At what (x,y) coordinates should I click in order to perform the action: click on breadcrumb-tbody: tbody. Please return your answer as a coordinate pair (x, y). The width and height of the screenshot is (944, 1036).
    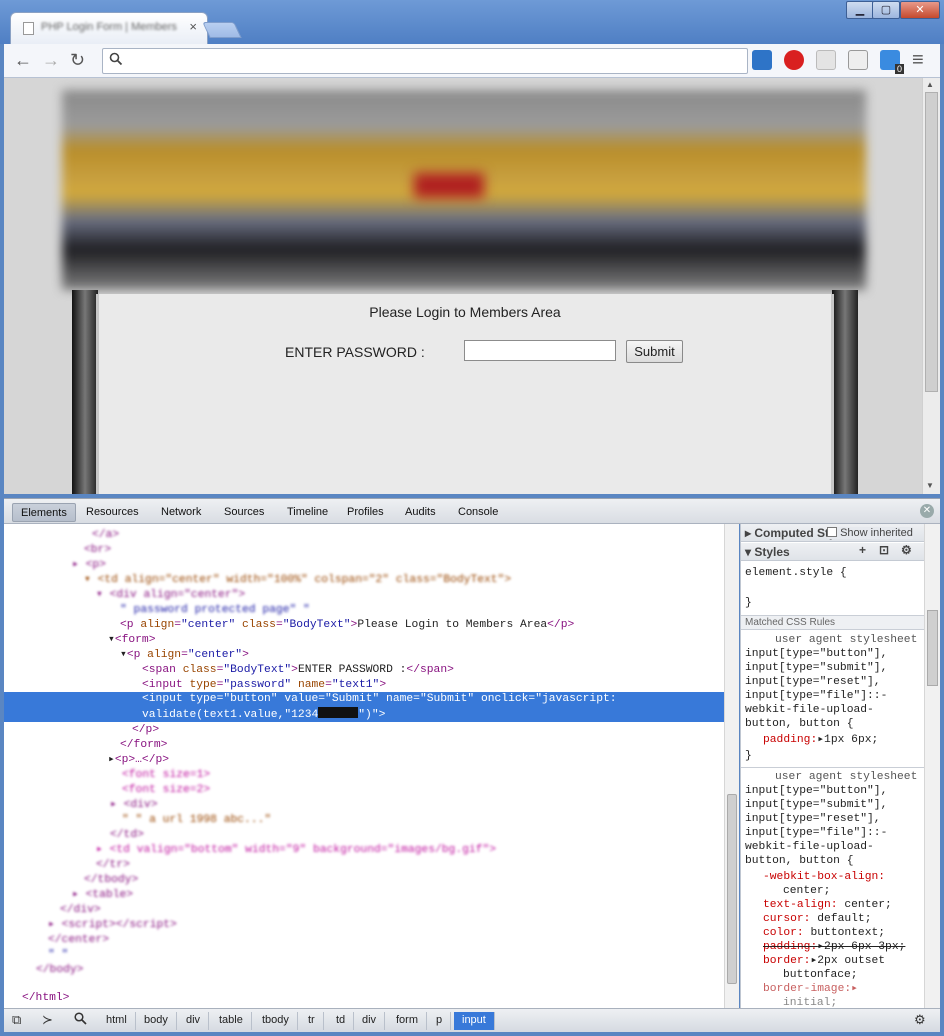
    Looking at the image, I should click on (276, 1021).